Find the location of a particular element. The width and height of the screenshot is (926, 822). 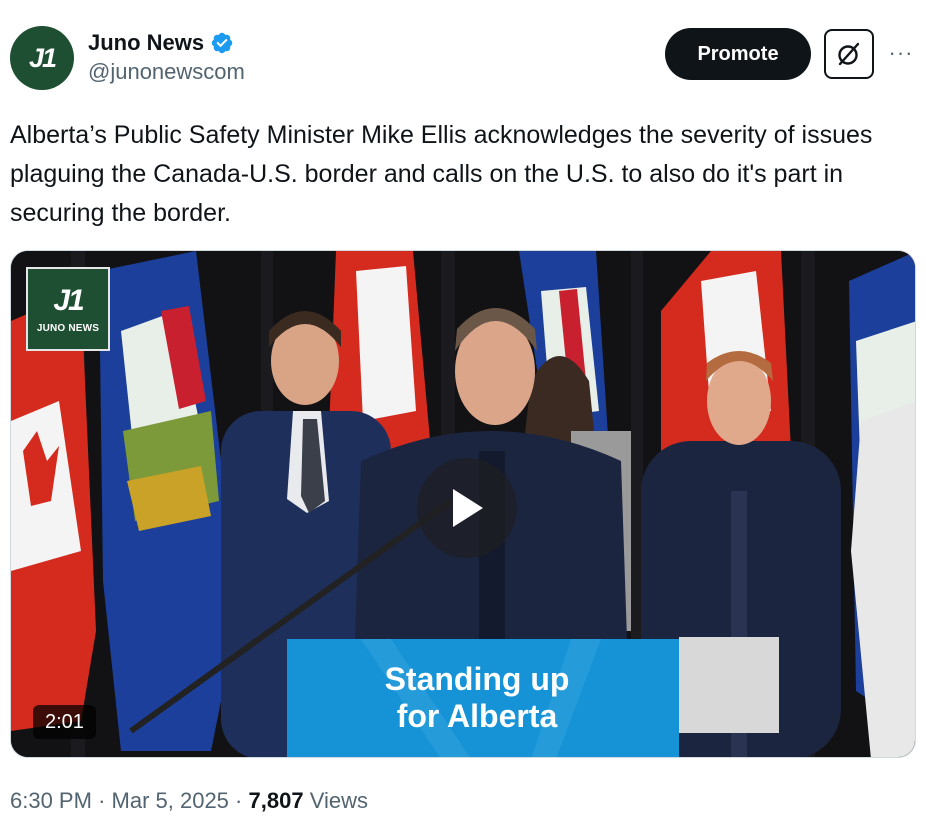

tweet-header: J1 Juno News @junonewscom Promote ··· is located at coordinates (463, 59).